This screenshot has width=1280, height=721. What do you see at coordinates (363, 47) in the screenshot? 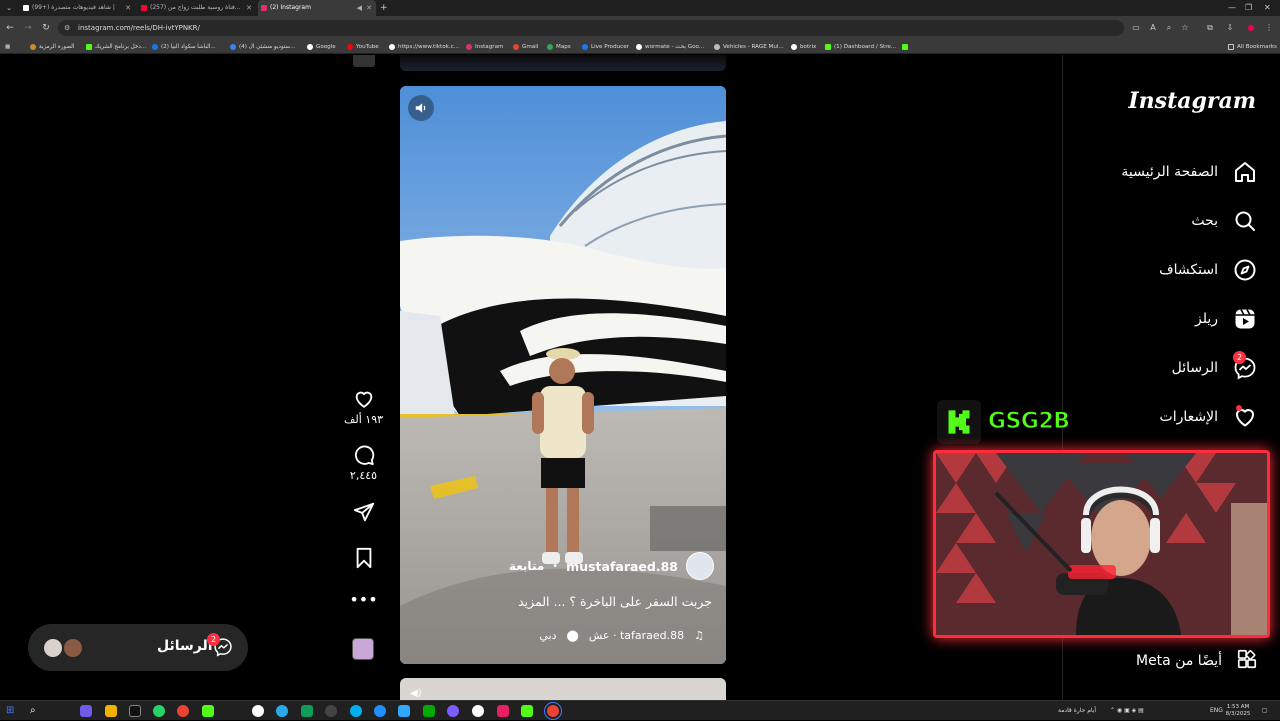
I see `bookmark-item: YouTube` at bounding box center [363, 47].